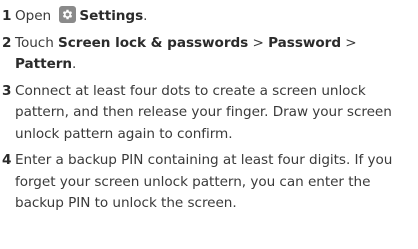 Image resolution: width=418 pixels, height=249 pixels. What do you see at coordinates (33, 16) in the screenshot?
I see `step-text: Open` at bounding box center [33, 16].